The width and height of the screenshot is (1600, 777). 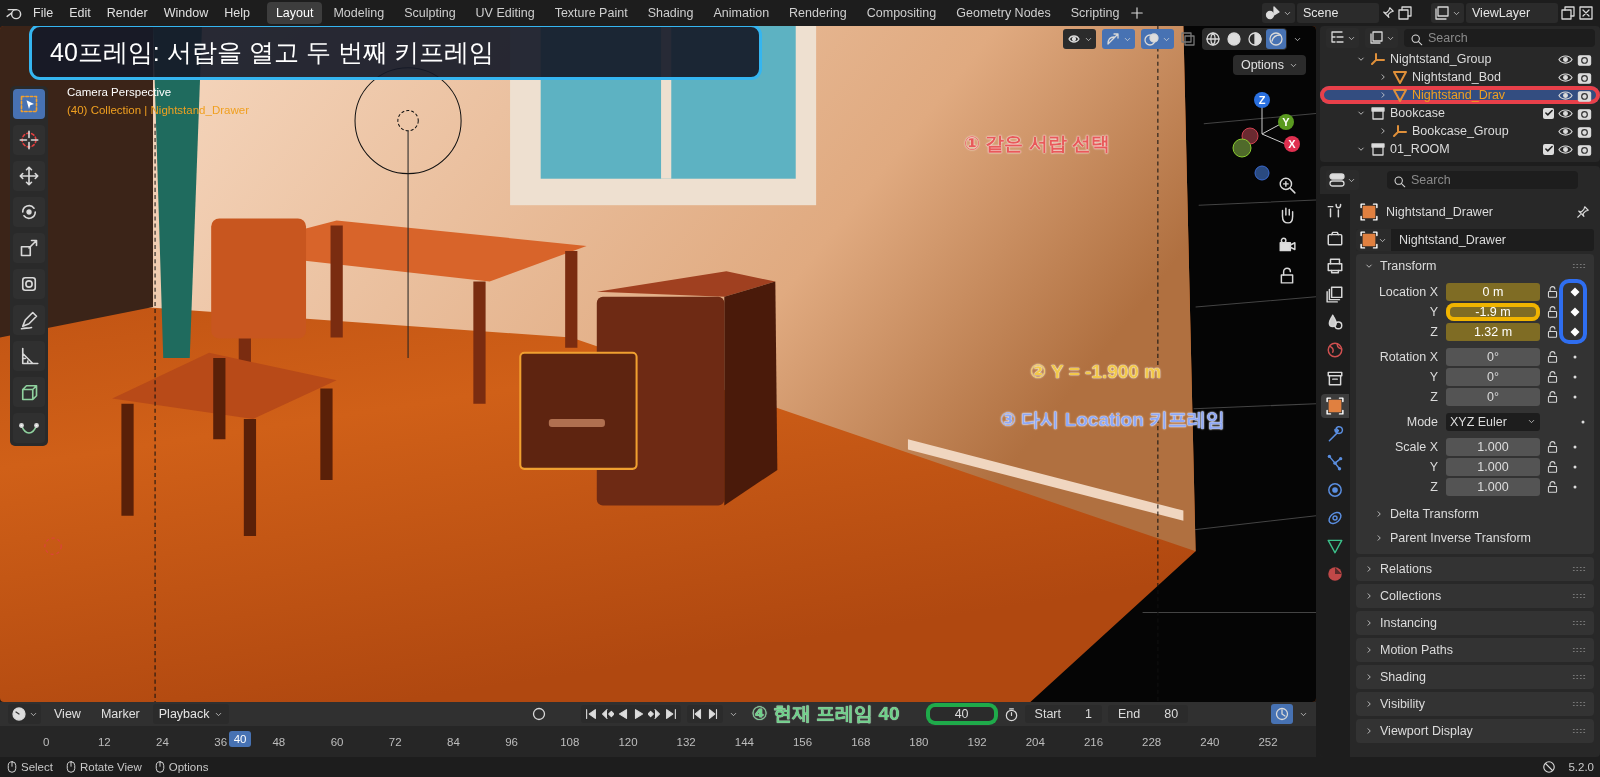 I want to click on outliner-row: 01_ROOM, so click(x=1460, y=149).